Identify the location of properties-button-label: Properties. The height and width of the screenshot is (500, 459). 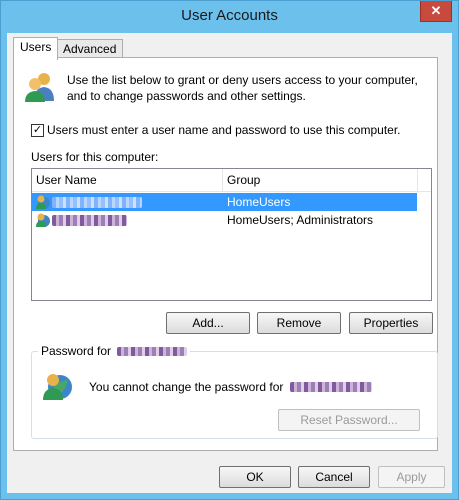
(391, 323).